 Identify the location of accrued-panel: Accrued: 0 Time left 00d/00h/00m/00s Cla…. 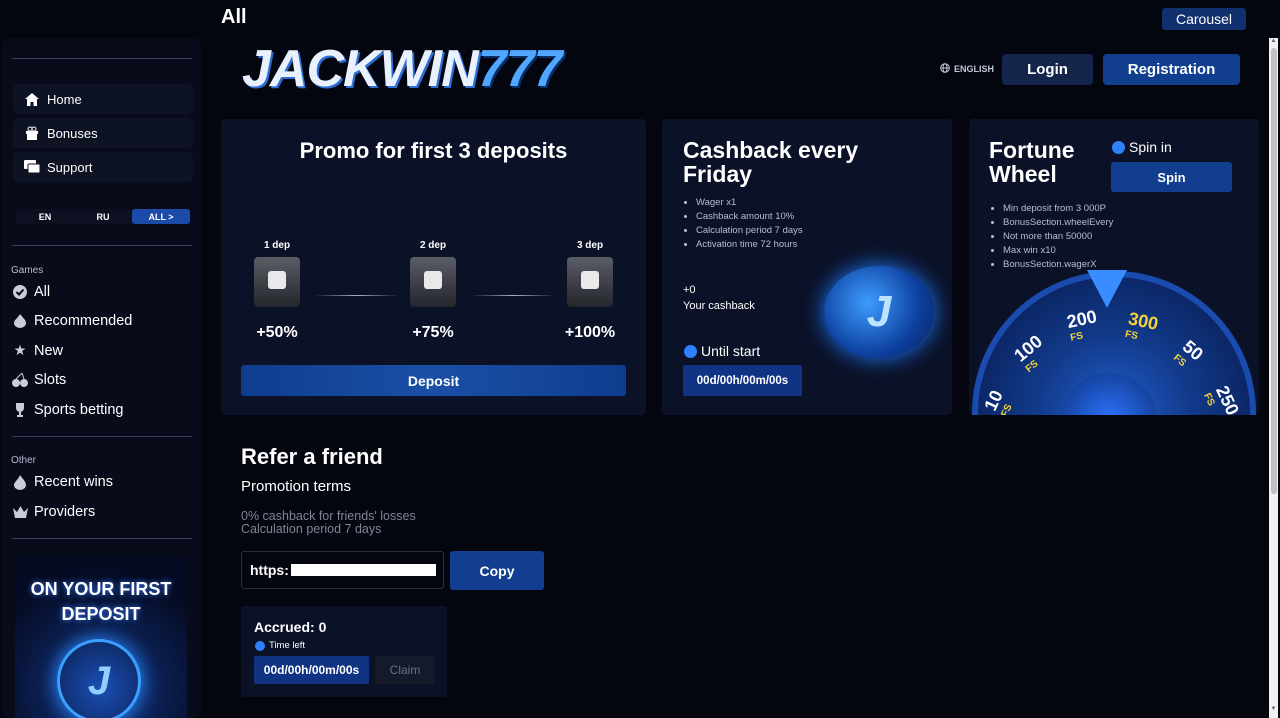
(344, 651).